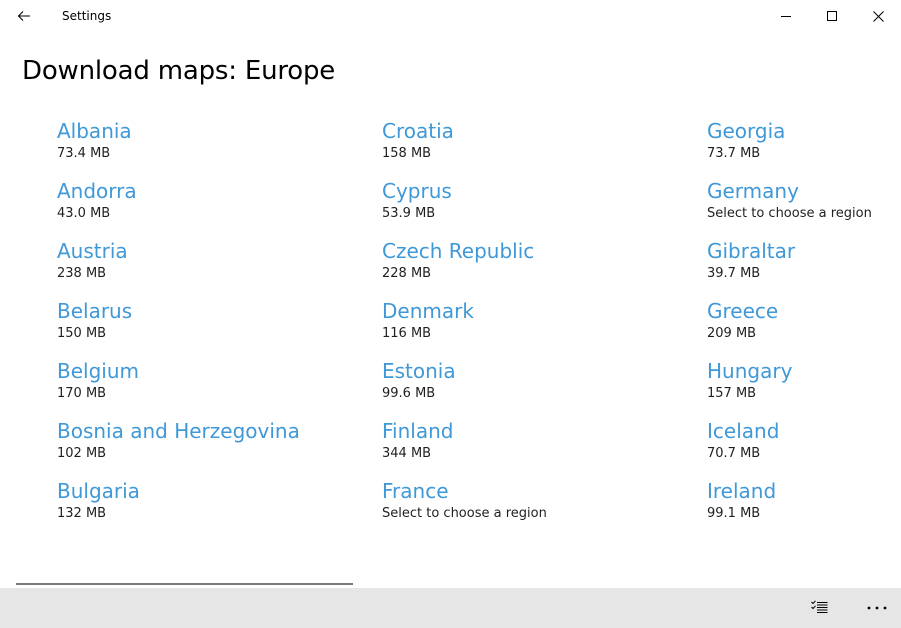 This screenshot has height=628, width=901. What do you see at coordinates (799, 131) in the screenshot?
I see `country-name: Georgia` at bounding box center [799, 131].